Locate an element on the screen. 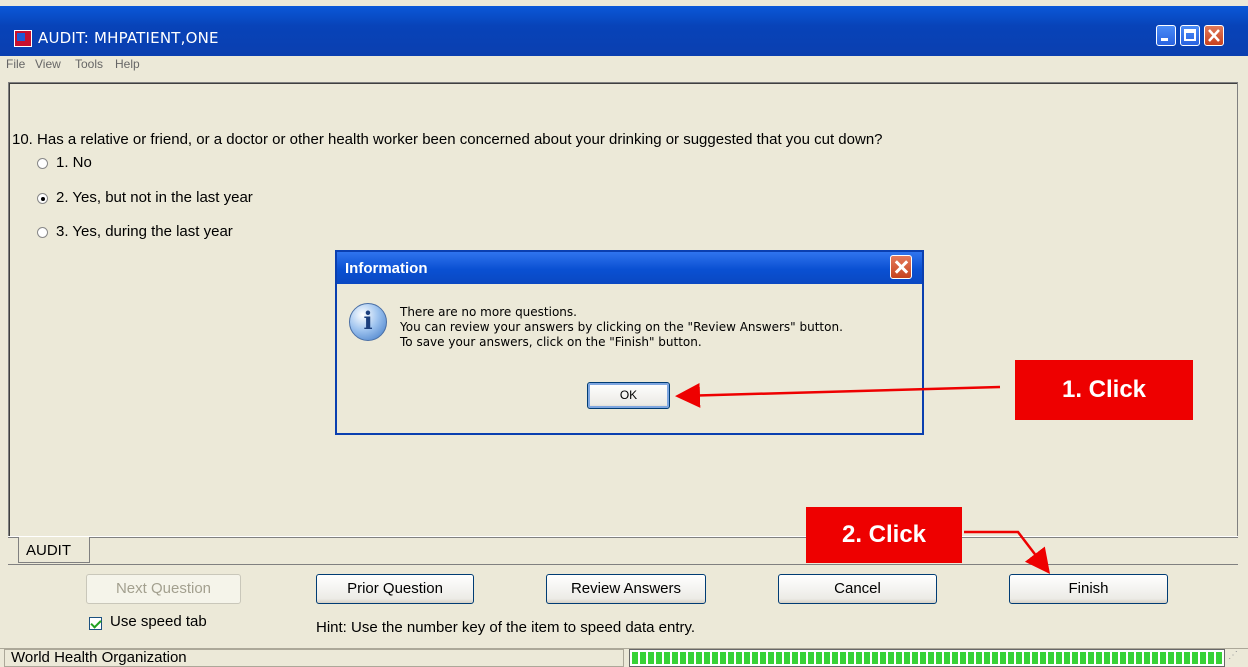 This screenshot has height=667, width=1248. cancel-label: Cancel is located at coordinates (857, 588).